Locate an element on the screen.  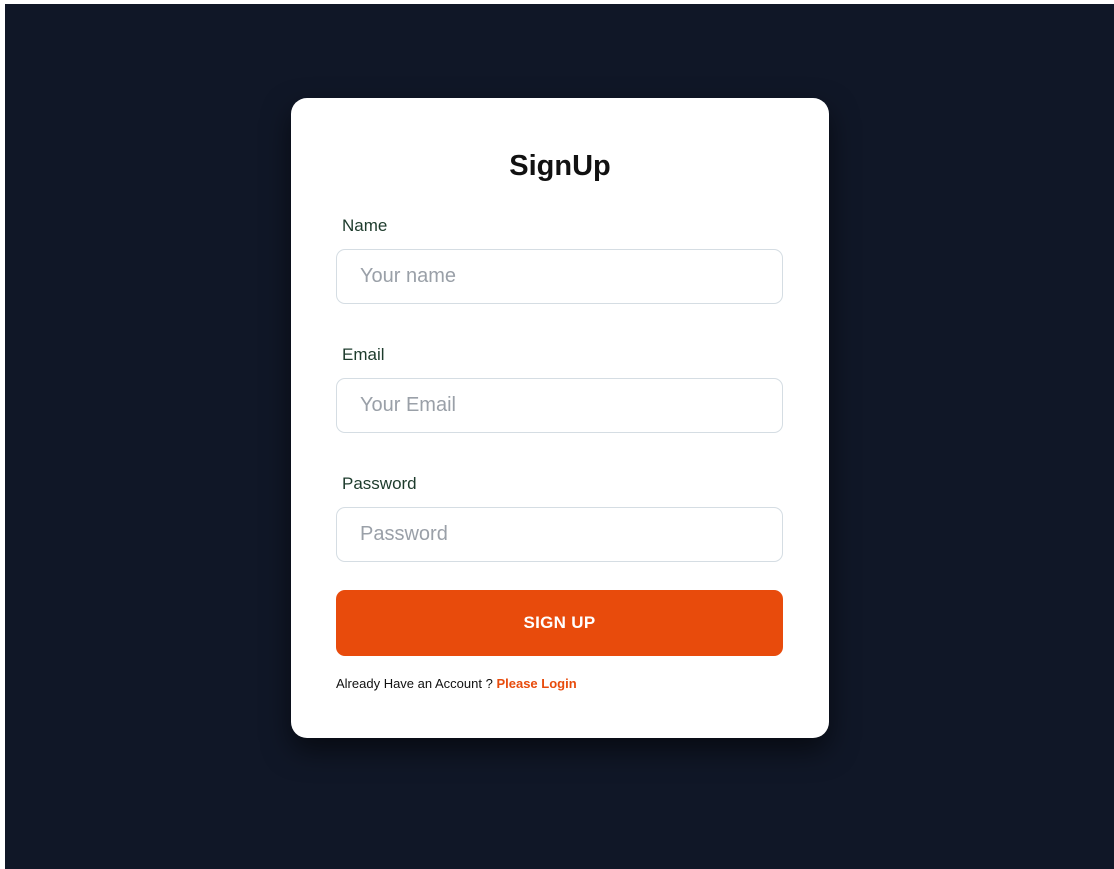
email-input is located at coordinates (559, 405).